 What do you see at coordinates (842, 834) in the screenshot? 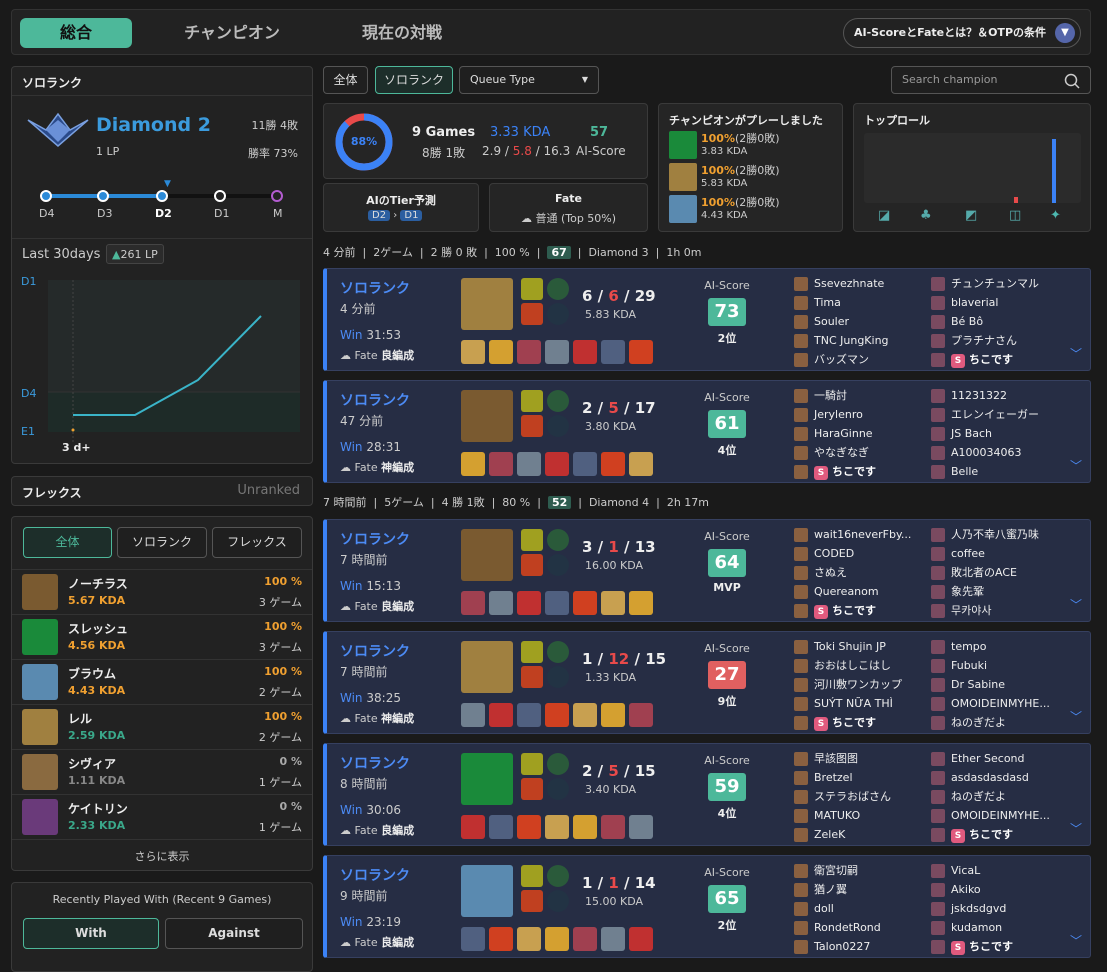
I see `player-name: ZeleK` at bounding box center [842, 834].